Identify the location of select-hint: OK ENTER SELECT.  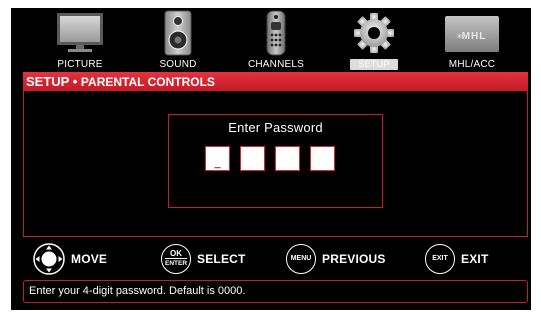
(203, 259).